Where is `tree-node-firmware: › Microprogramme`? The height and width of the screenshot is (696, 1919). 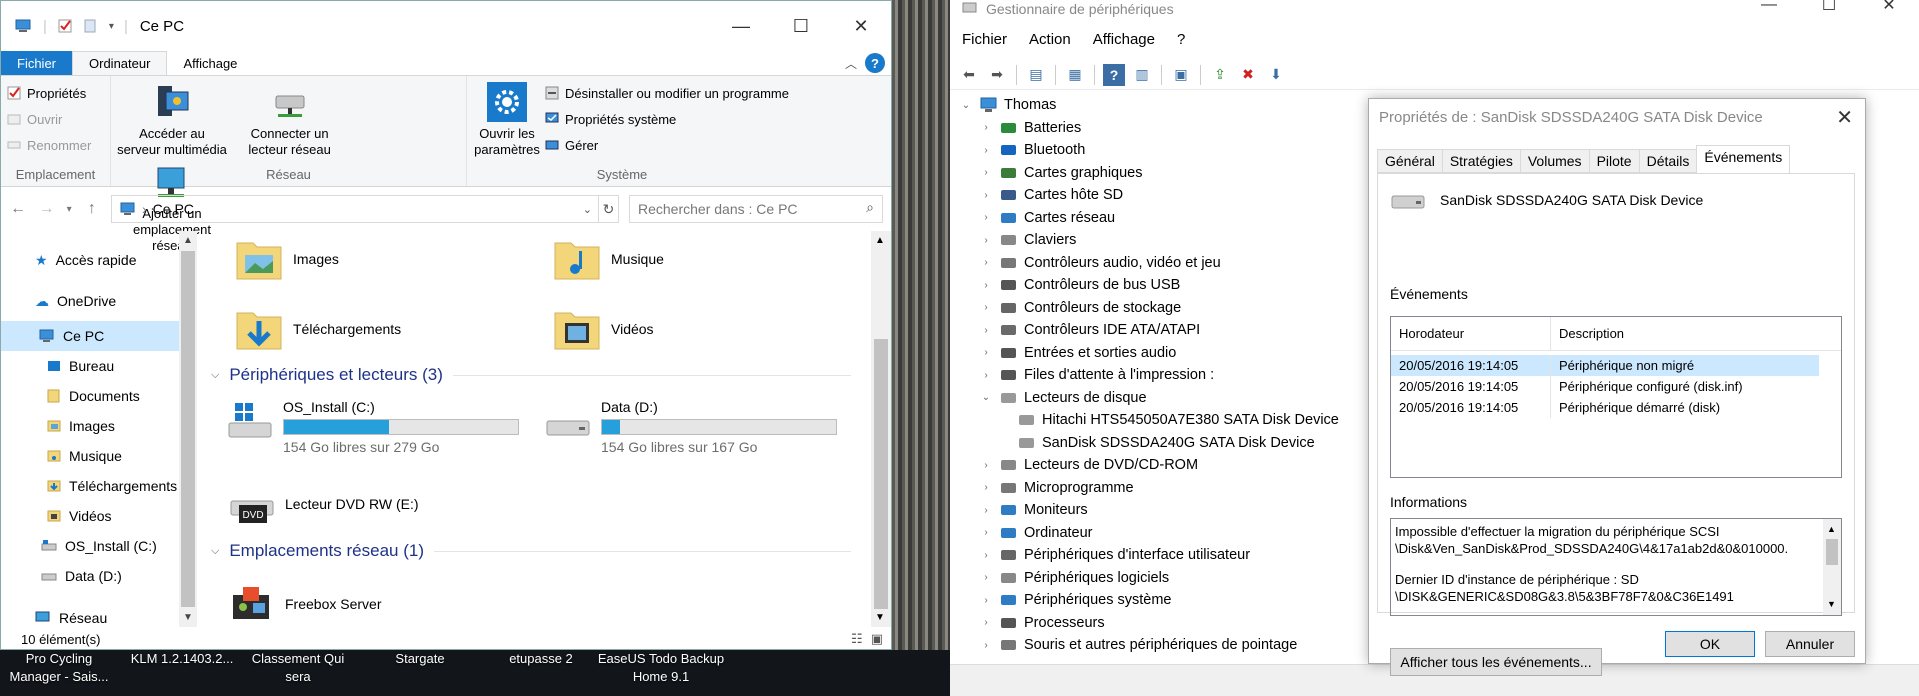 tree-node-firmware: › Microprogramme is located at coordinates (1168, 488).